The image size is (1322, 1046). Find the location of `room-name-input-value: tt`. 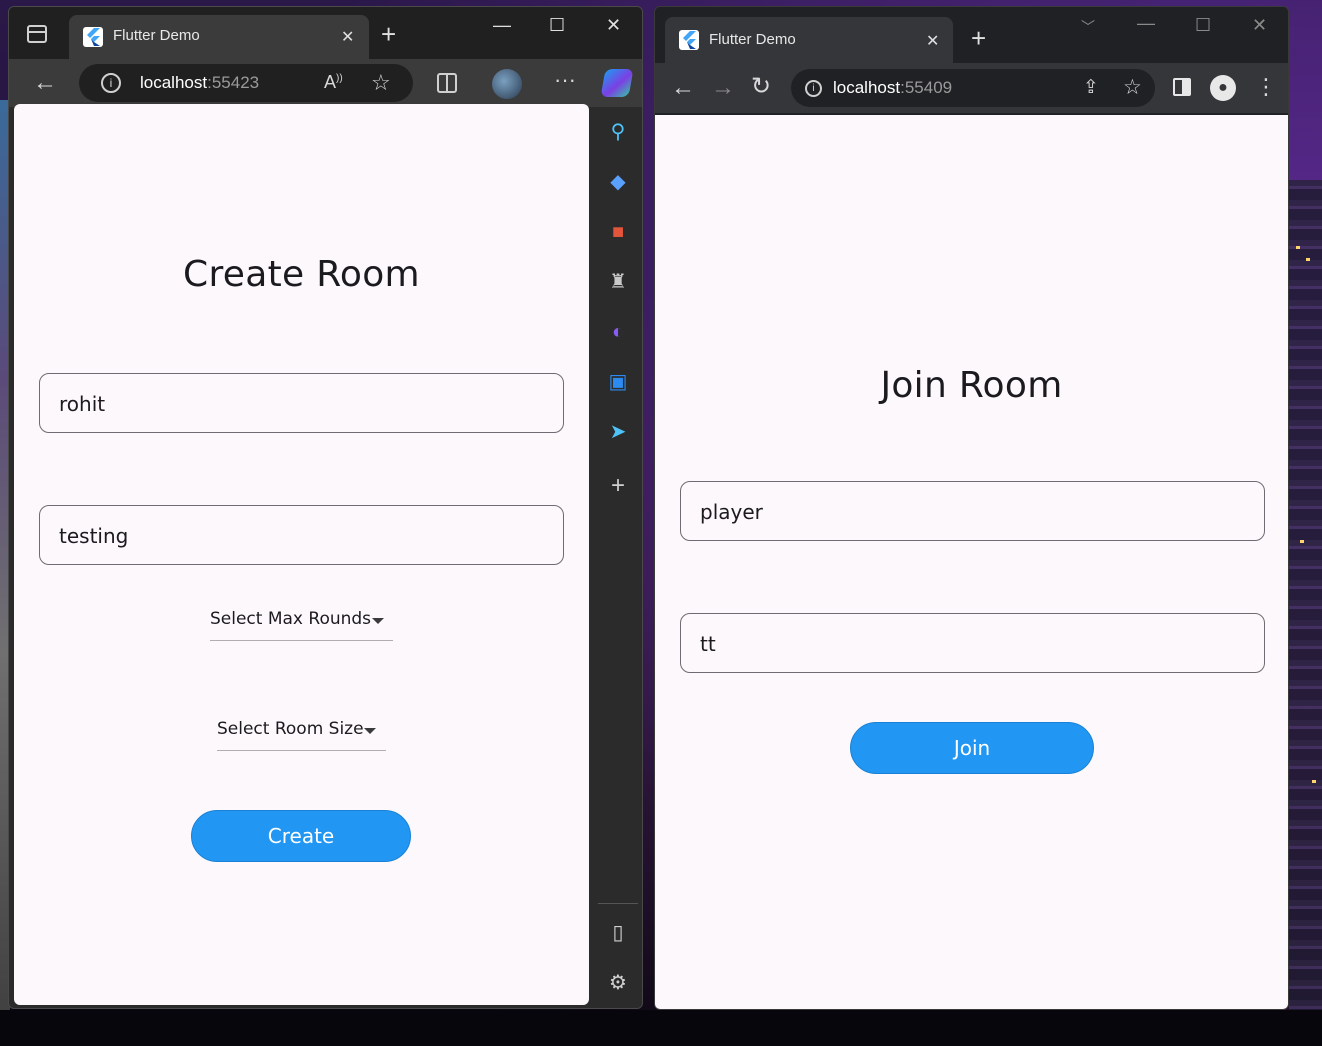

room-name-input-value: tt is located at coordinates (708, 644).